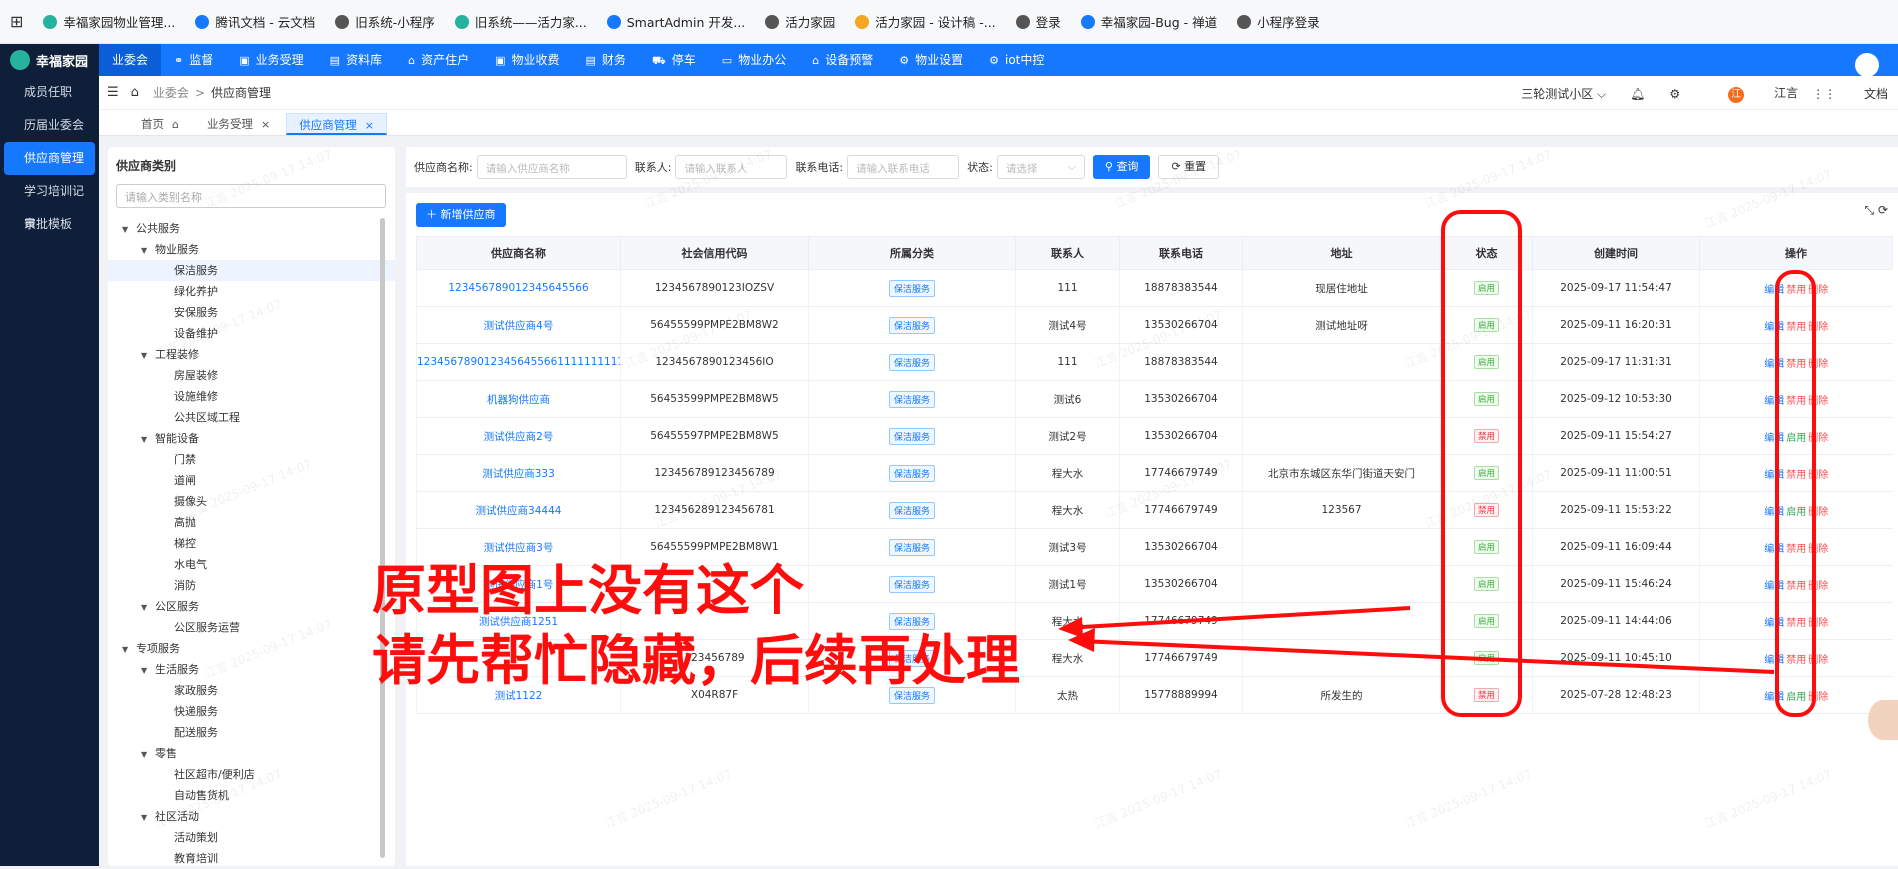  What do you see at coordinates (251, 249) in the screenshot?
I see `tree-node: ▼ 物业服务` at bounding box center [251, 249].